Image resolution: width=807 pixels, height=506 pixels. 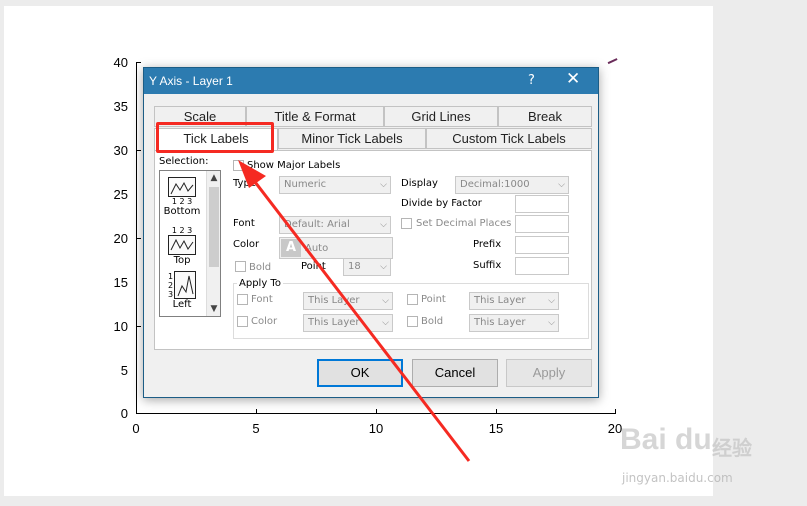 I want to click on x-tick-label: 0, so click(x=136, y=428).